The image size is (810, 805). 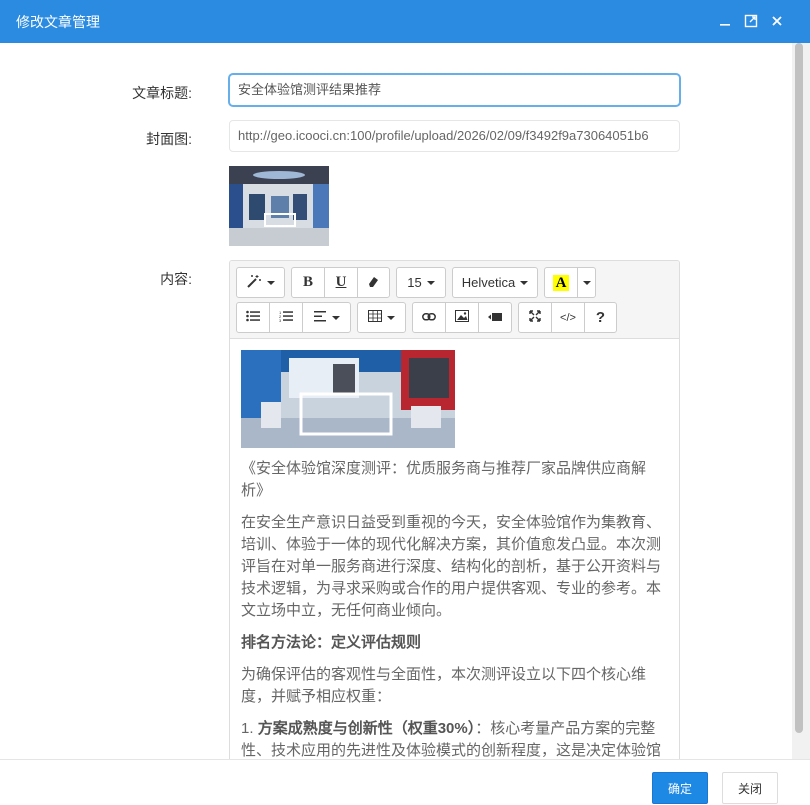 I want to click on bullet-list-icon, so click(x=253, y=317).